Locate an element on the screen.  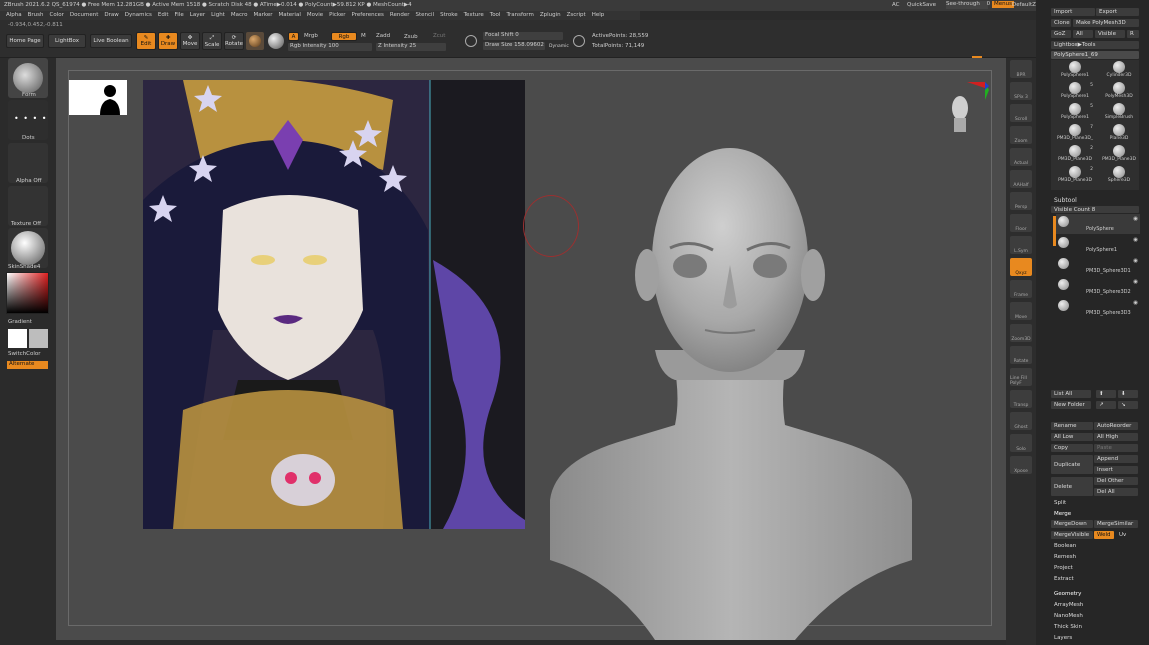
shelf-button: SPix 3 is located at coordinates (1021, 91).